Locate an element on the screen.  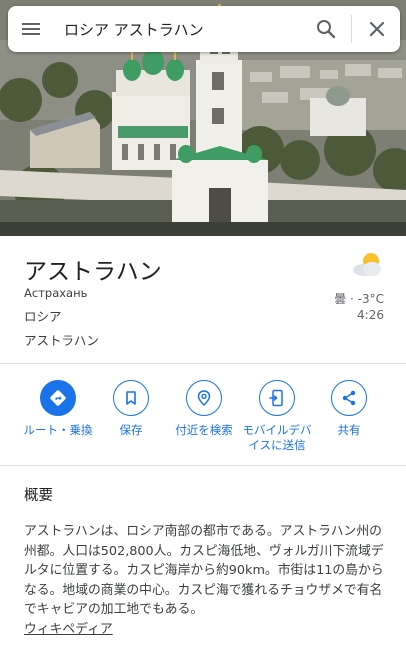
directions-circle is located at coordinates (58, 398).